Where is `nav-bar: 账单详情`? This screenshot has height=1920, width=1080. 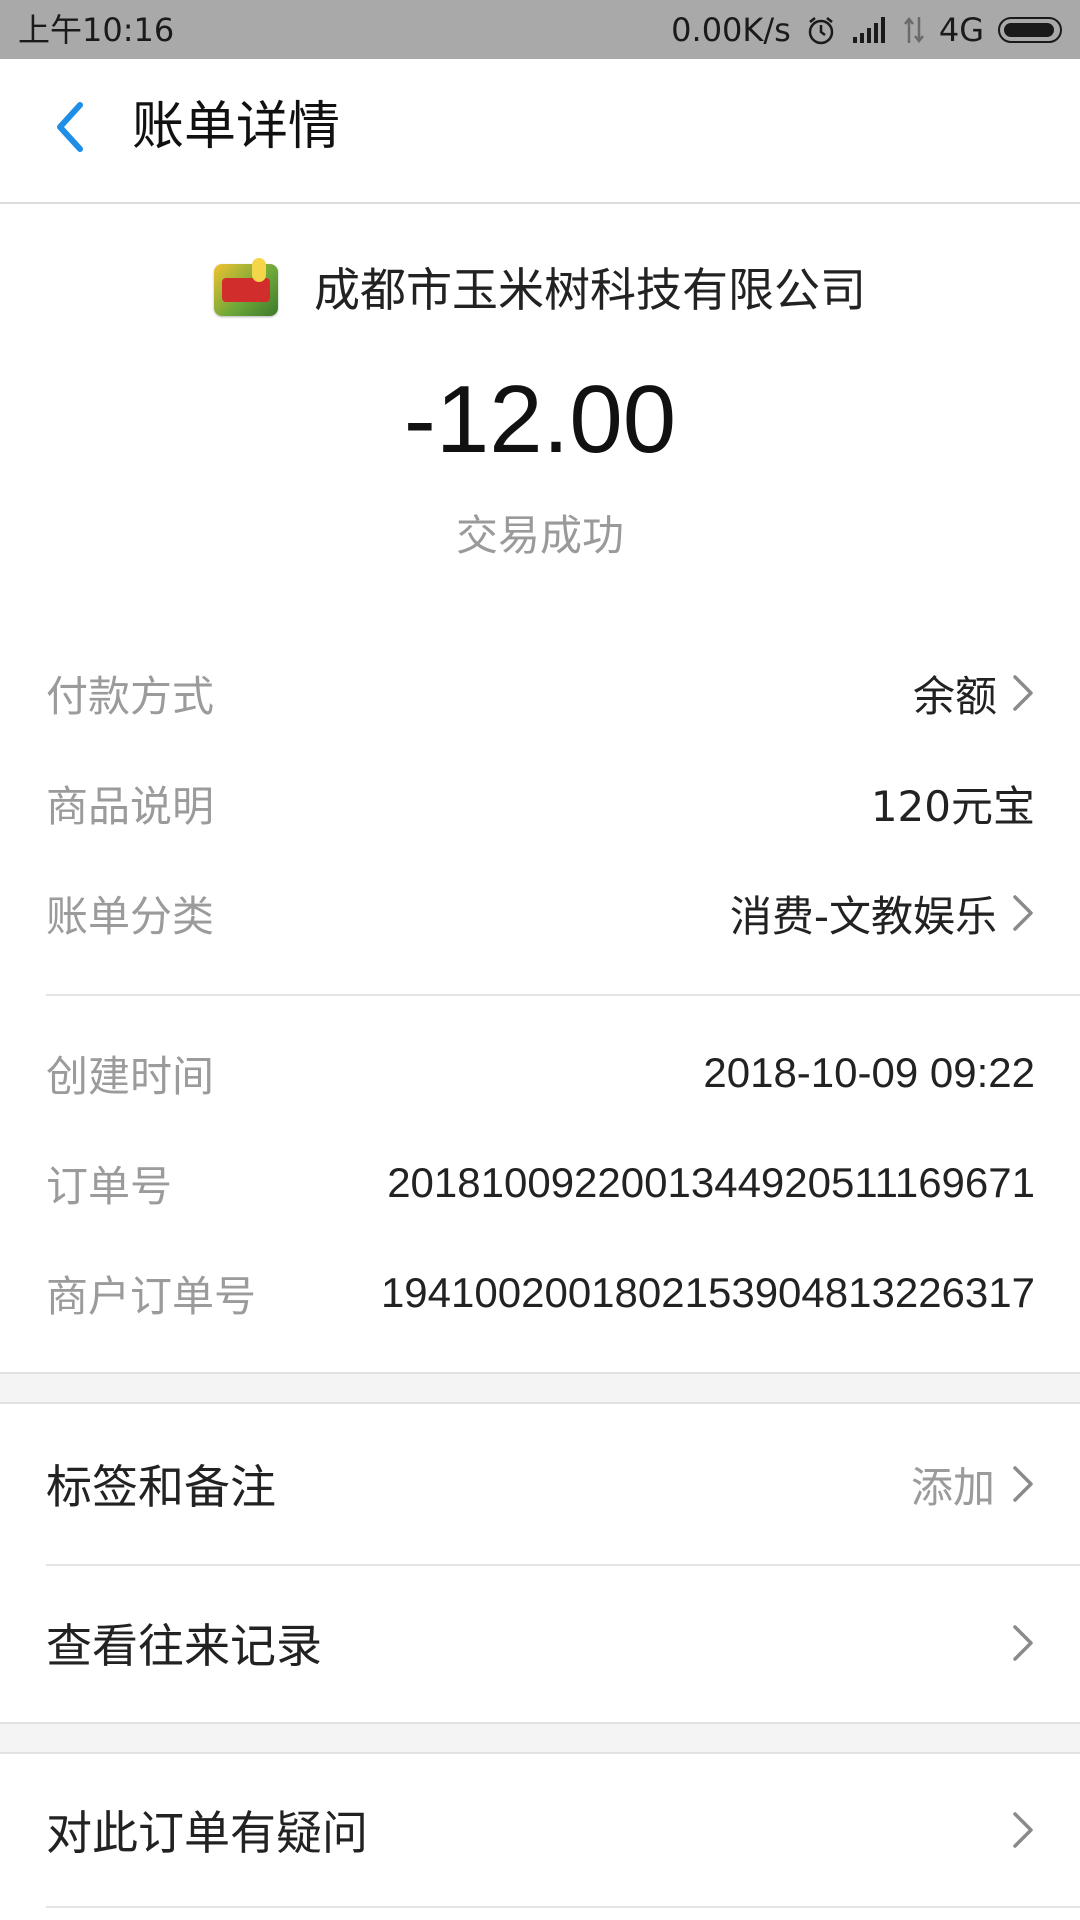
nav-bar: 账单详情 is located at coordinates (540, 131).